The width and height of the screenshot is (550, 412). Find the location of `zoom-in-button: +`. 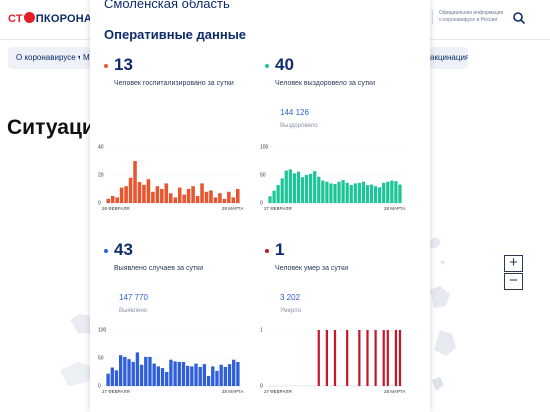

zoom-in-button: + is located at coordinates (513, 263).